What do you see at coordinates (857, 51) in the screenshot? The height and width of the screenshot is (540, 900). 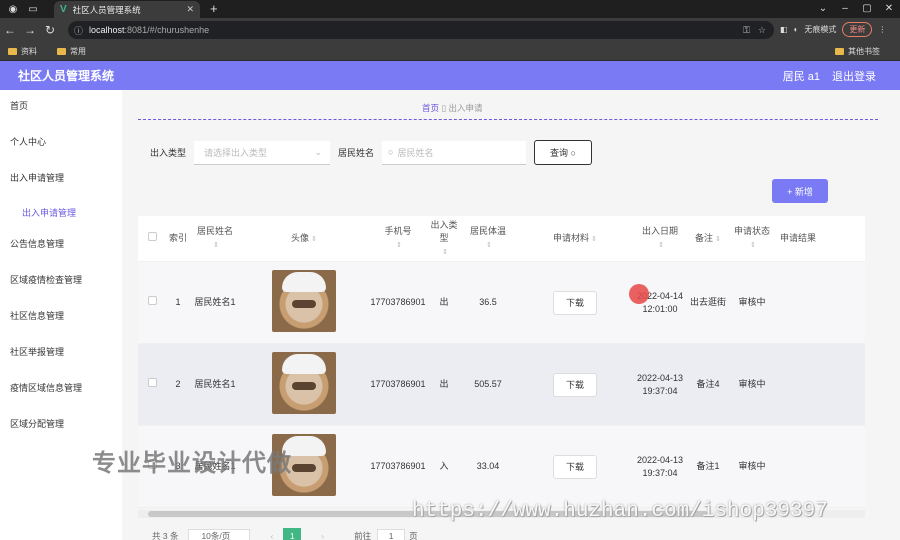 I see `other-bookmarks: 其他书签` at bounding box center [857, 51].